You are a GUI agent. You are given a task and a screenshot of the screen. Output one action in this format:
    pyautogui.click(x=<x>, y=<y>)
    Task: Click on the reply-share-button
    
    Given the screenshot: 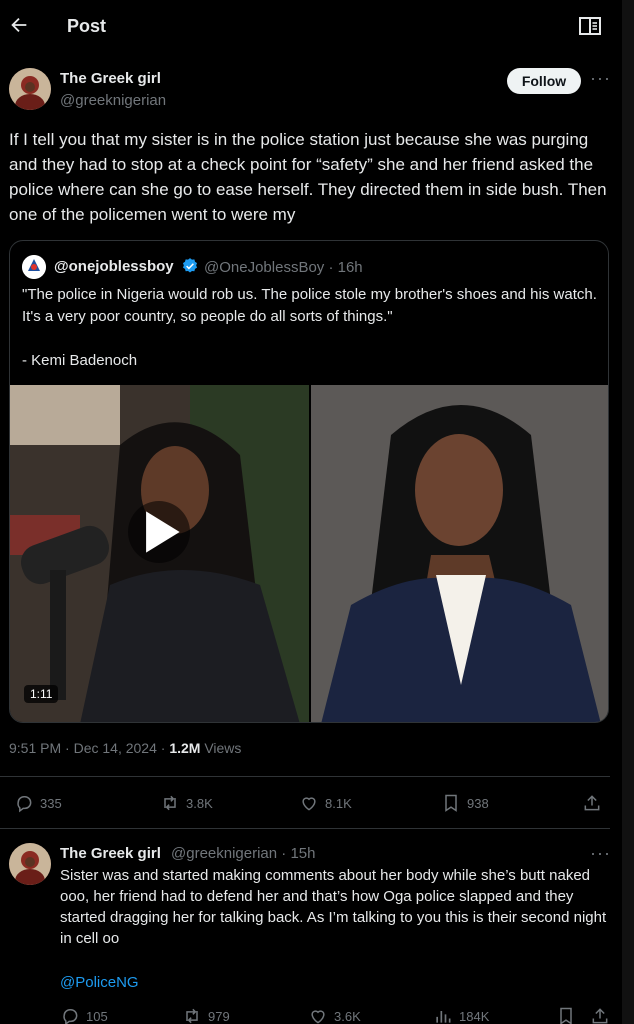 What is the action you would take?
    pyautogui.click(x=600, y=1015)
    